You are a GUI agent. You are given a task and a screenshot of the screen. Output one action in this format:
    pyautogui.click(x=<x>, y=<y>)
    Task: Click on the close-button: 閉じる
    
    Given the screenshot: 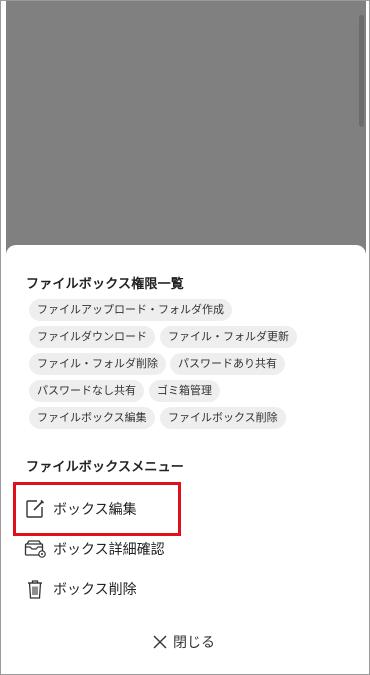 What is the action you would take?
    pyautogui.click(x=183, y=642)
    